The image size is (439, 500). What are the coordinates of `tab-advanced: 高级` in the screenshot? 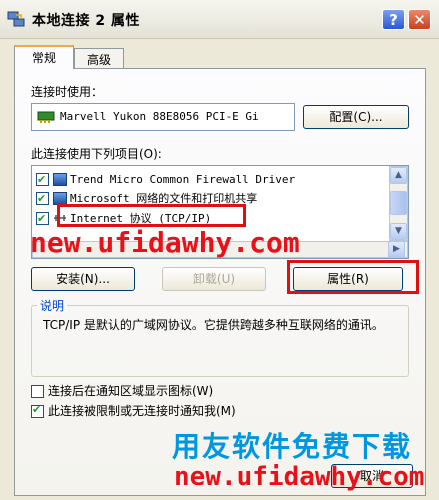 It's located at (99, 59).